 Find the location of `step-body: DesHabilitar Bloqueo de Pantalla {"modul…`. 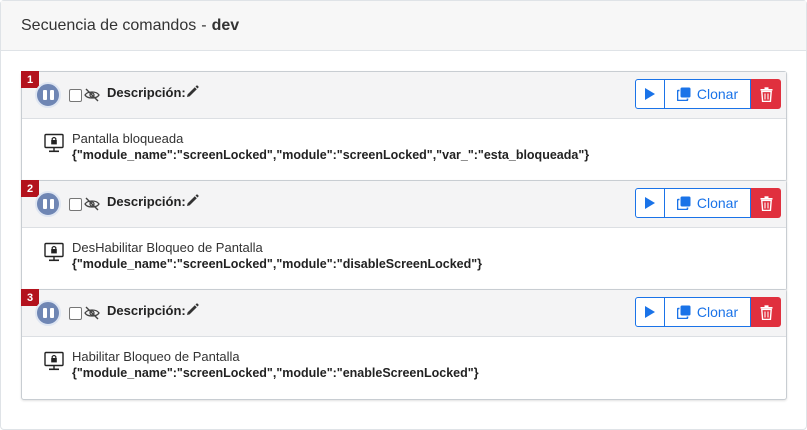

step-body: DesHabilitar Bloqueo de Pantalla {"modul… is located at coordinates (404, 259).